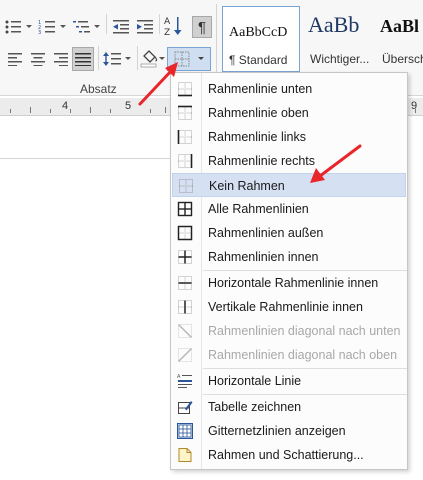 The height and width of the screenshot is (480, 423). Describe the element at coordinates (185, 209) in the screenshot. I see `all-borders-icon` at that location.